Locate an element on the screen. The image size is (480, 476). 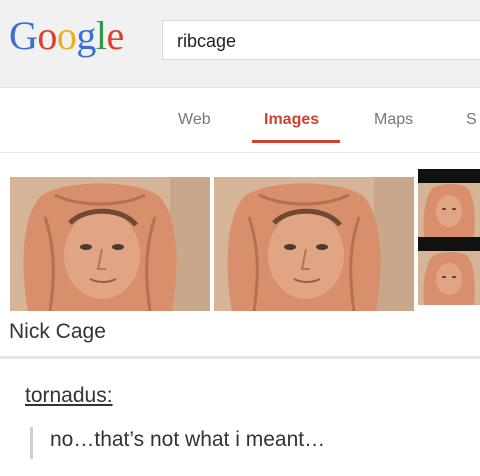
search-box is located at coordinates (321, 40).